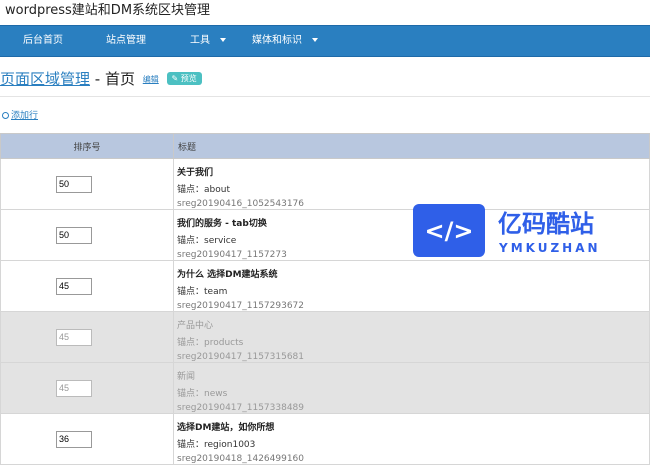 The width and height of the screenshot is (650, 466). Describe the element at coordinates (277, 40) in the screenshot. I see `nav-media-label: 媒体和标识` at that location.